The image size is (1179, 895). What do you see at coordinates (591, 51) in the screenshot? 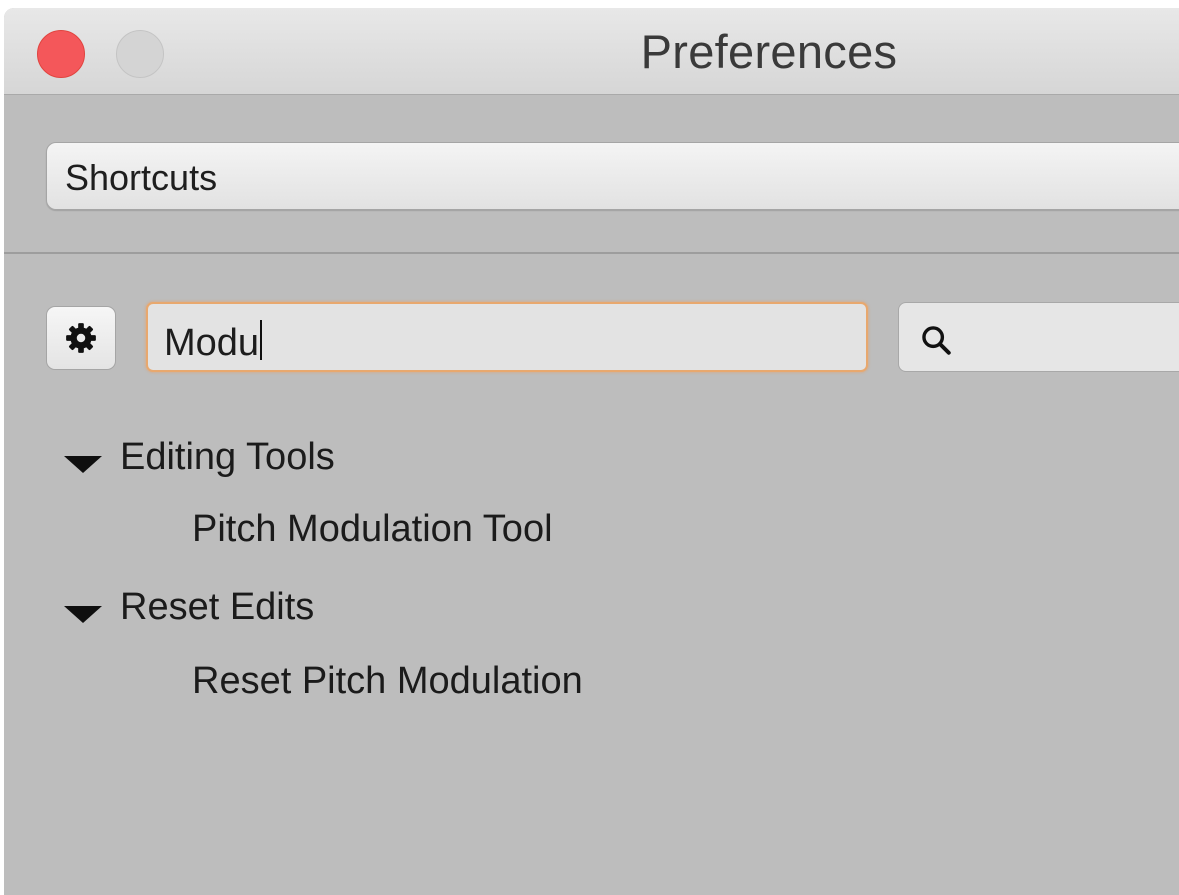
I see `title-bar: Preferences` at bounding box center [591, 51].